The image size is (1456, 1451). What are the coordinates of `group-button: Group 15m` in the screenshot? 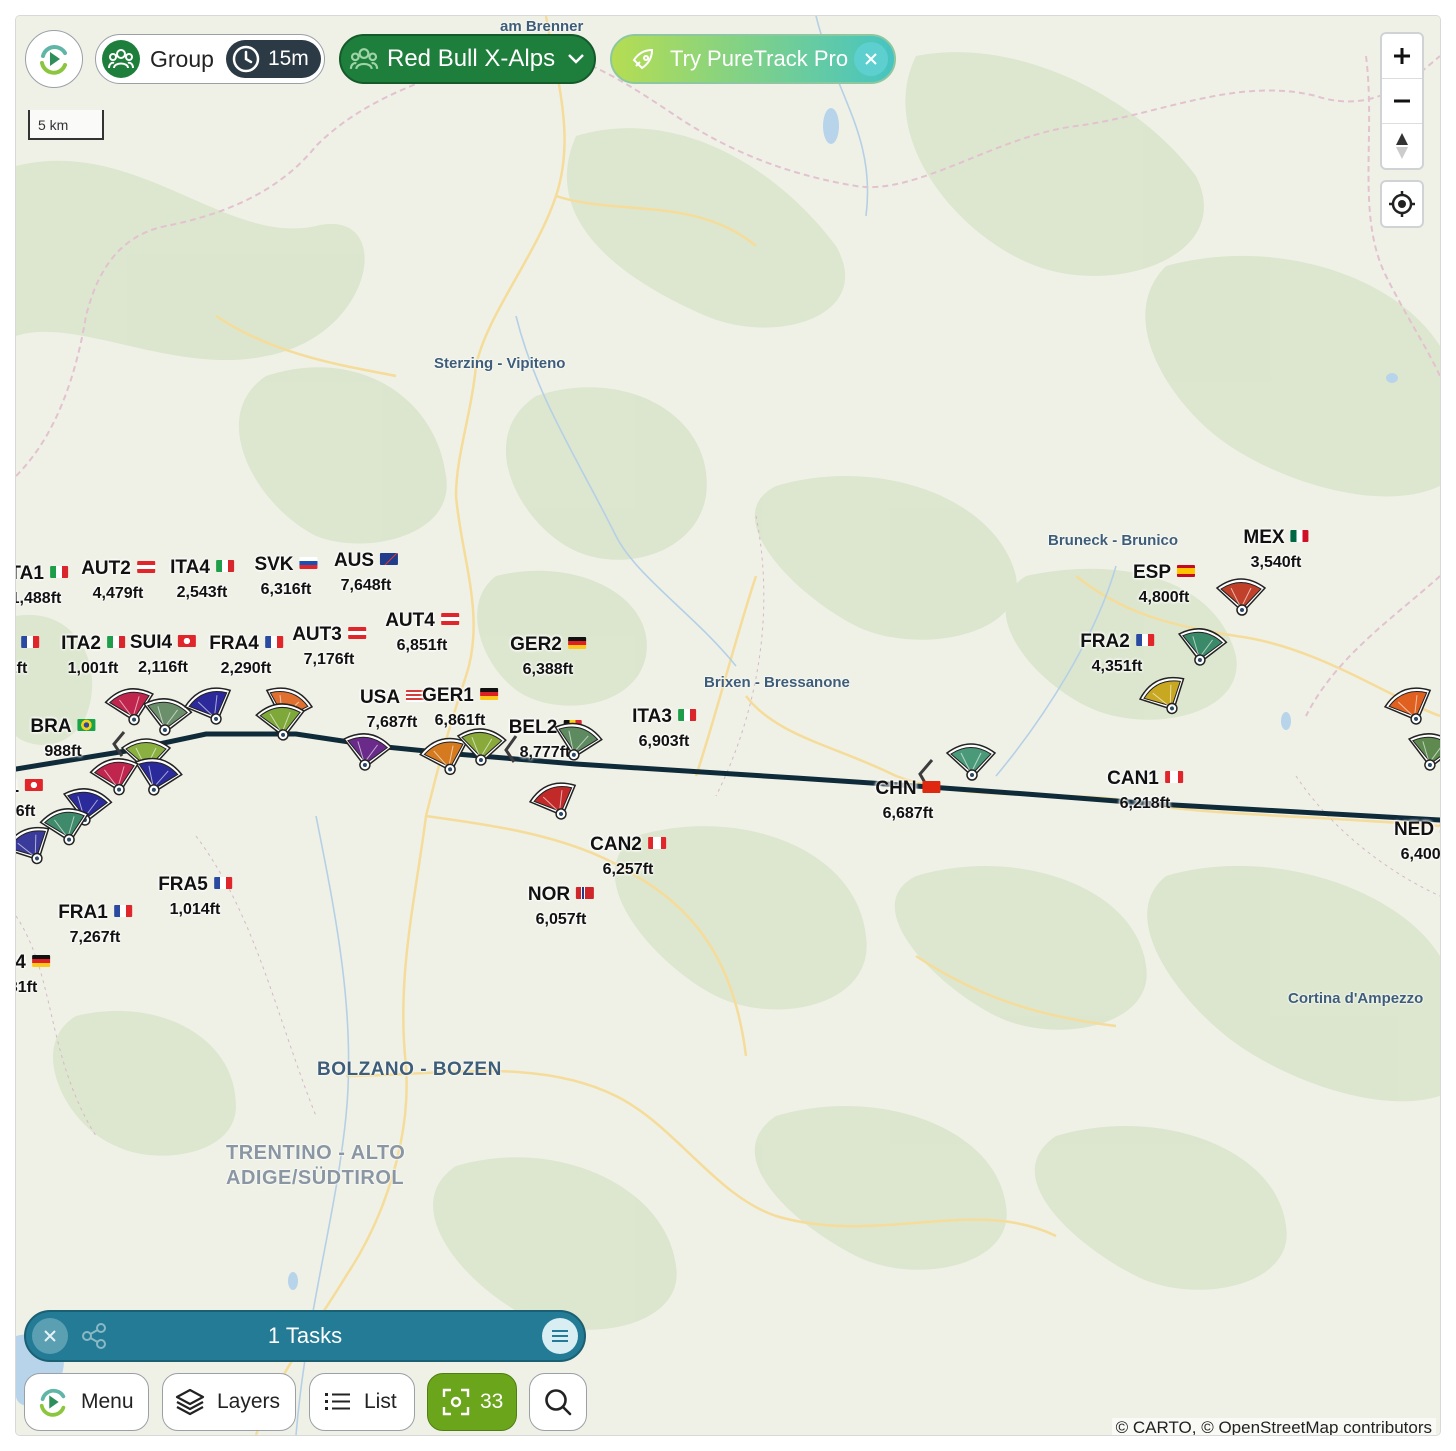 It's located at (210, 59).